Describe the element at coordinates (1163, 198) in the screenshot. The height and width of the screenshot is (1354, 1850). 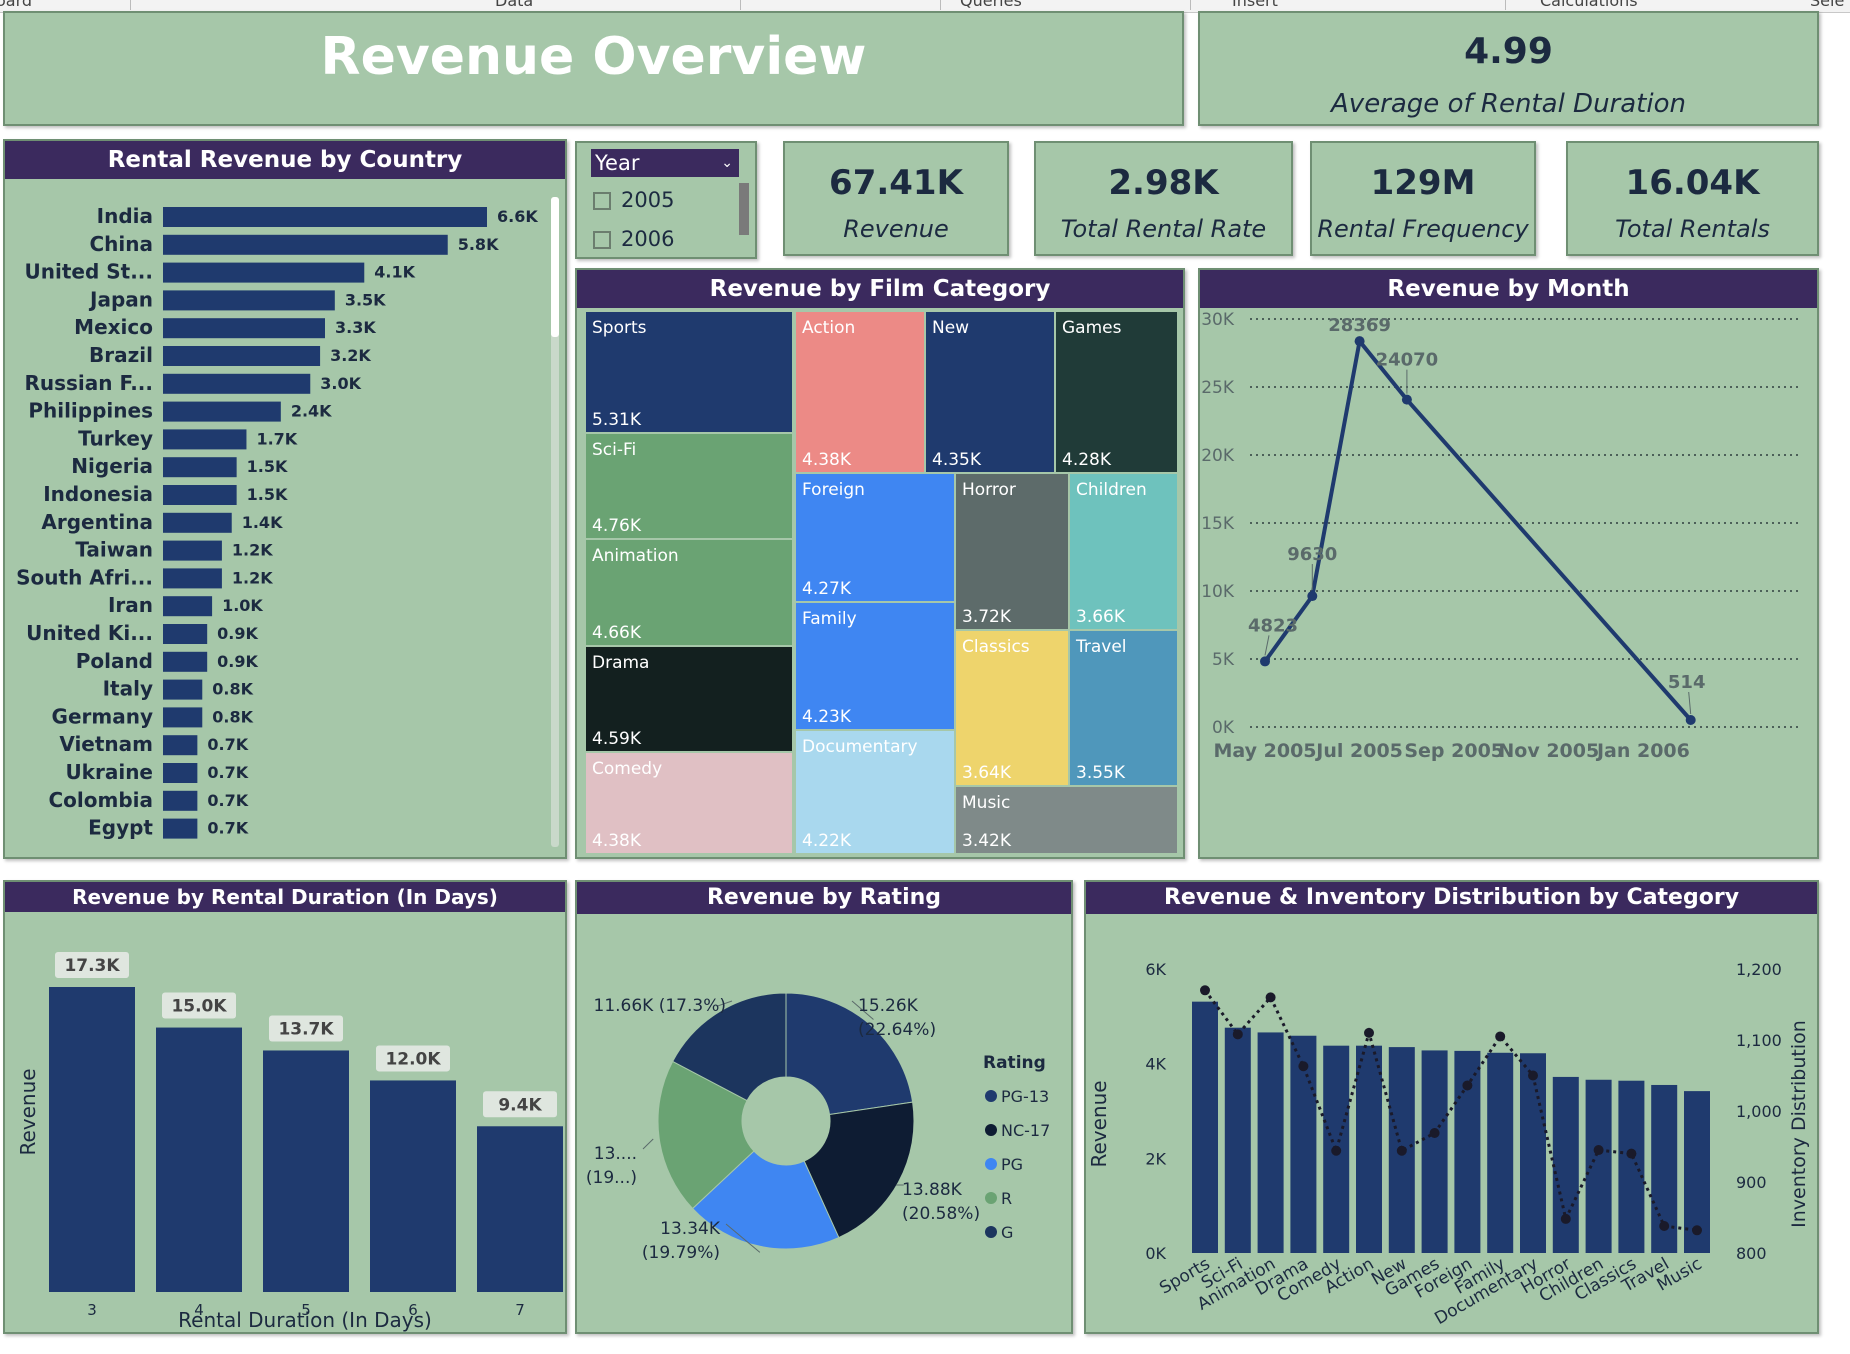
I see `kpi-total-rental-rate: 2.98K Total Rental Rate` at that location.